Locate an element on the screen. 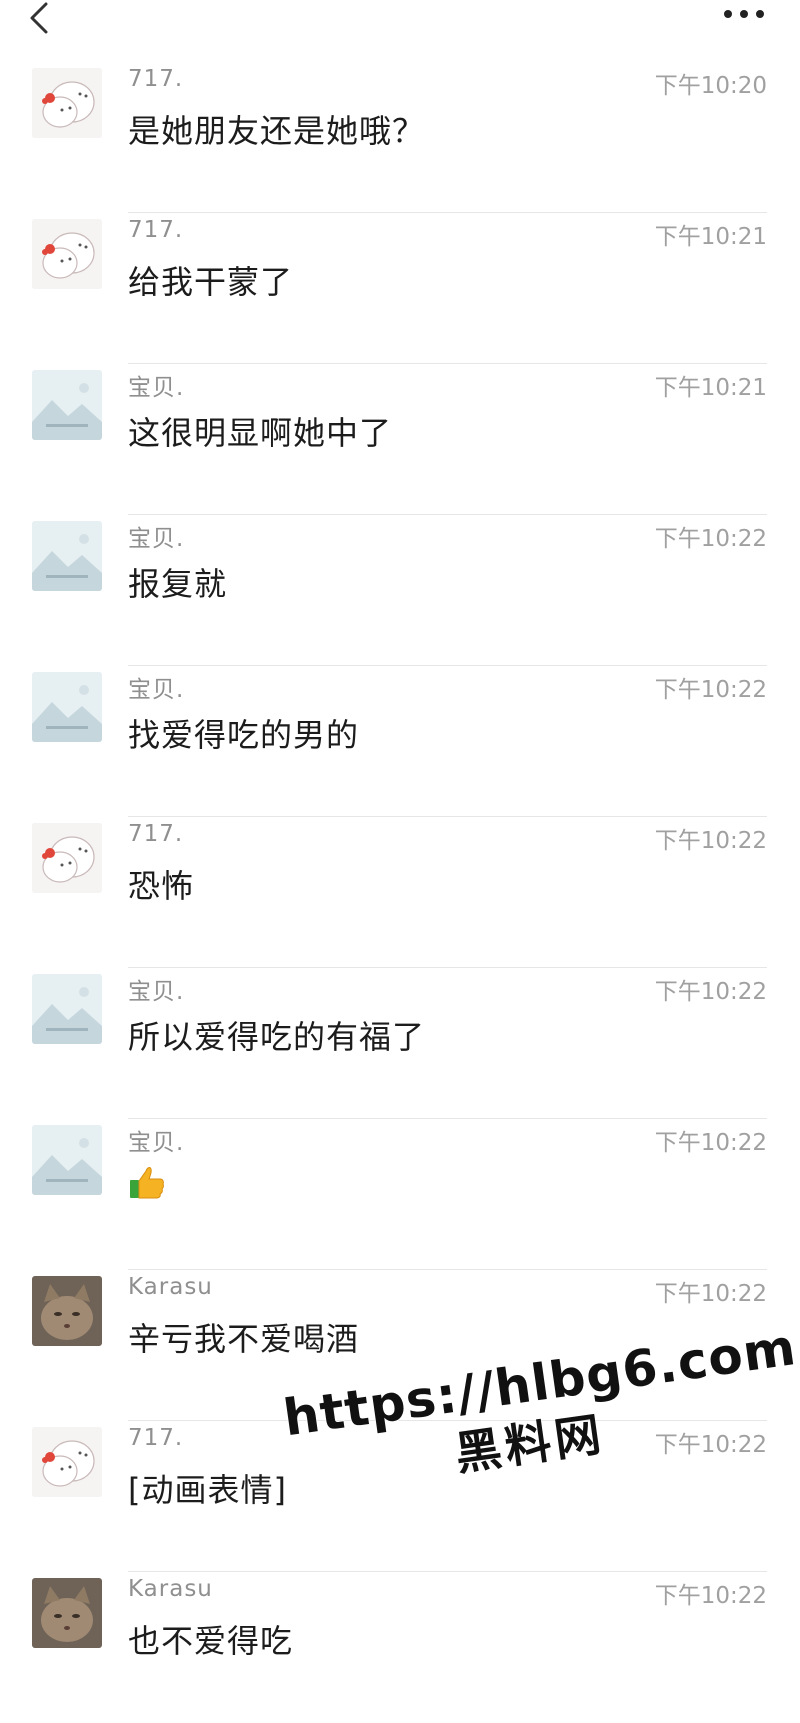 Image resolution: width=800 pixels, height=1723 pixels. message-row: 717. 下午10:20 是她朋友还是她哦？ is located at coordinates (400, 137).